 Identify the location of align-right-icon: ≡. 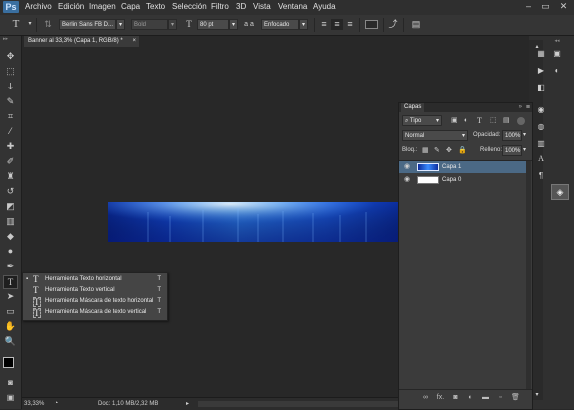
(350, 24).